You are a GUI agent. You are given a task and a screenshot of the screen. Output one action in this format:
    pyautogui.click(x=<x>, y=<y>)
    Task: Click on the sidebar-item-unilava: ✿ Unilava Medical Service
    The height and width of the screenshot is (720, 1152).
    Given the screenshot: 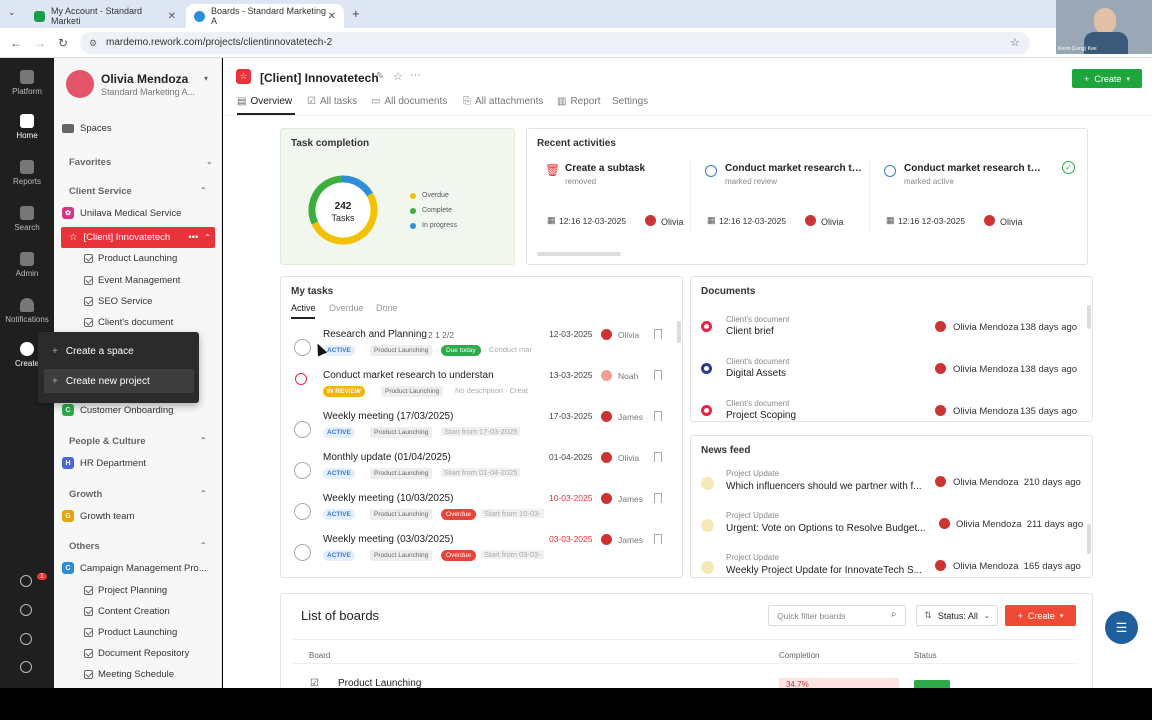 What is the action you would take?
    pyautogui.click(x=138, y=213)
    